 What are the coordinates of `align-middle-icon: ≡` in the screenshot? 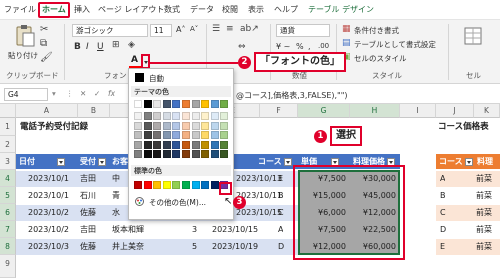 It's located at (230, 29).